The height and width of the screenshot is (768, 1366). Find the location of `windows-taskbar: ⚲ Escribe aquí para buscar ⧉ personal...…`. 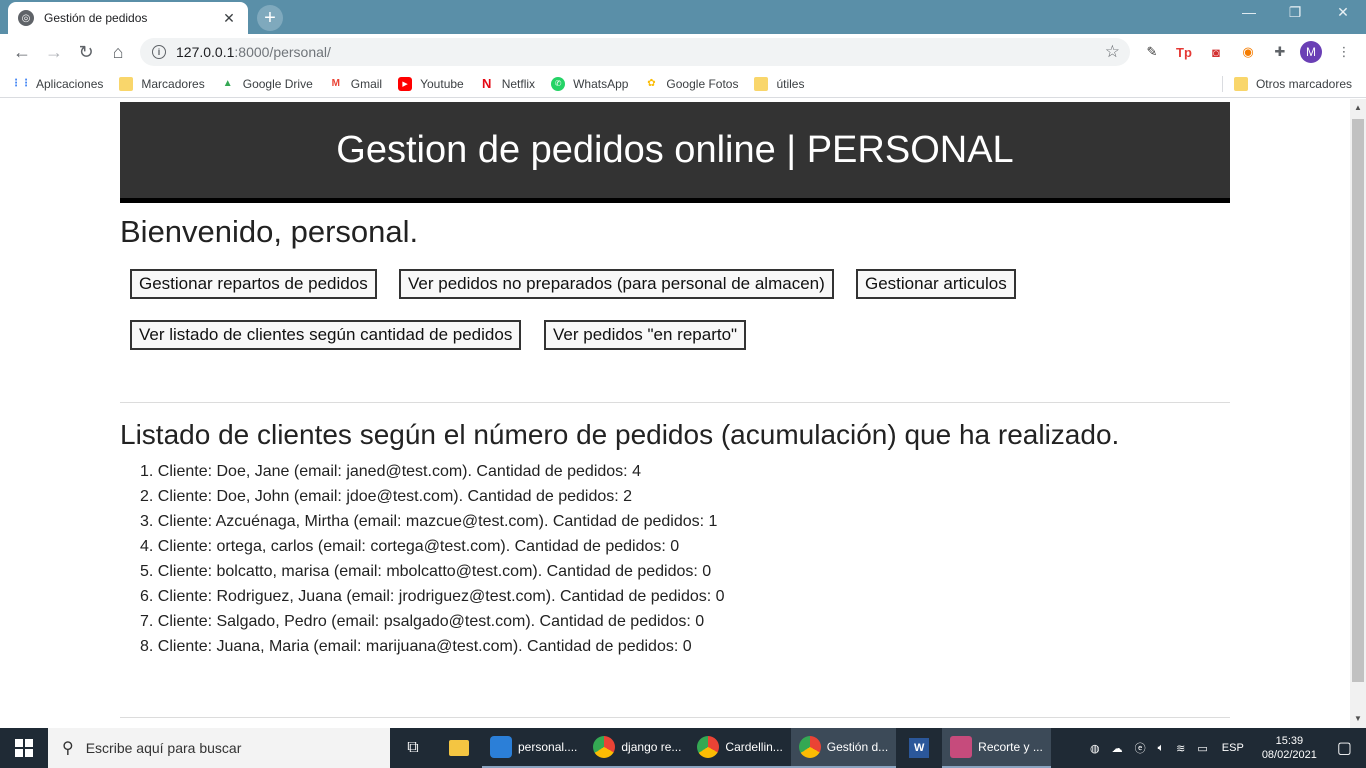

windows-taskbar: ⚲ Escribe aquí para buscar ⧉ personal...… is located at coordinates (683, 748).